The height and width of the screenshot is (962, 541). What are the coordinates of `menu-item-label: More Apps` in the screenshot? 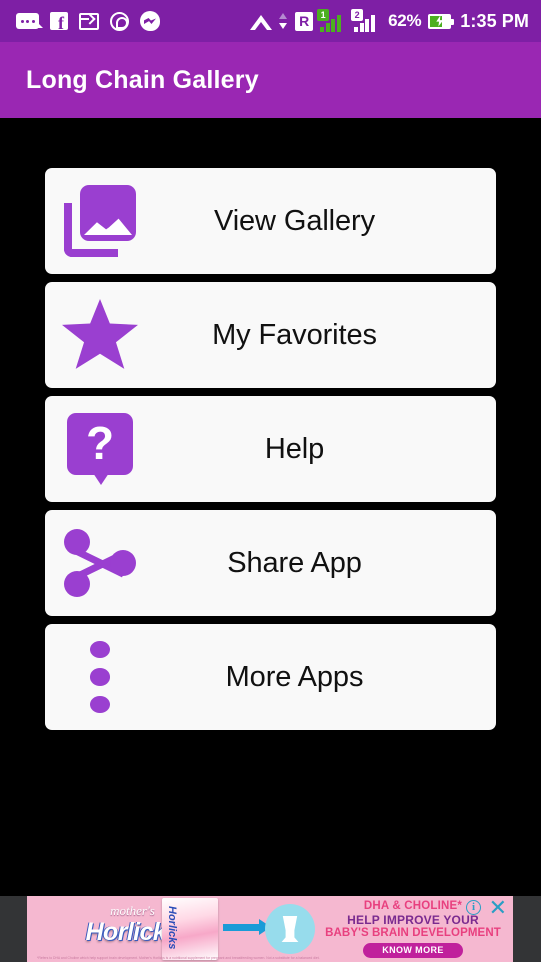 It's located at (294, 676).